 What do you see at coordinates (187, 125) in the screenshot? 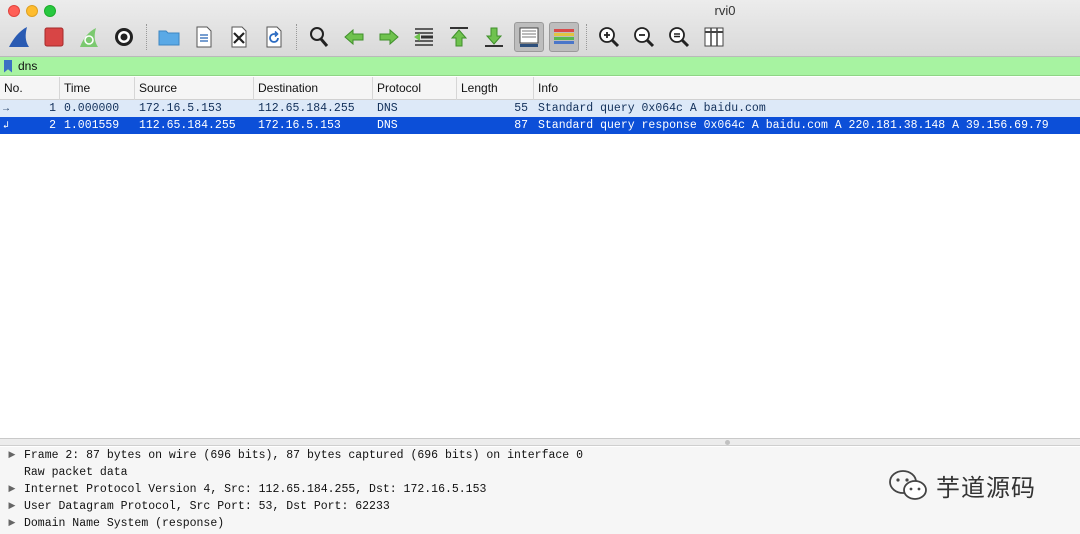
I see `packet-source: 112.65.184.255` at bounding box center [187, 125].